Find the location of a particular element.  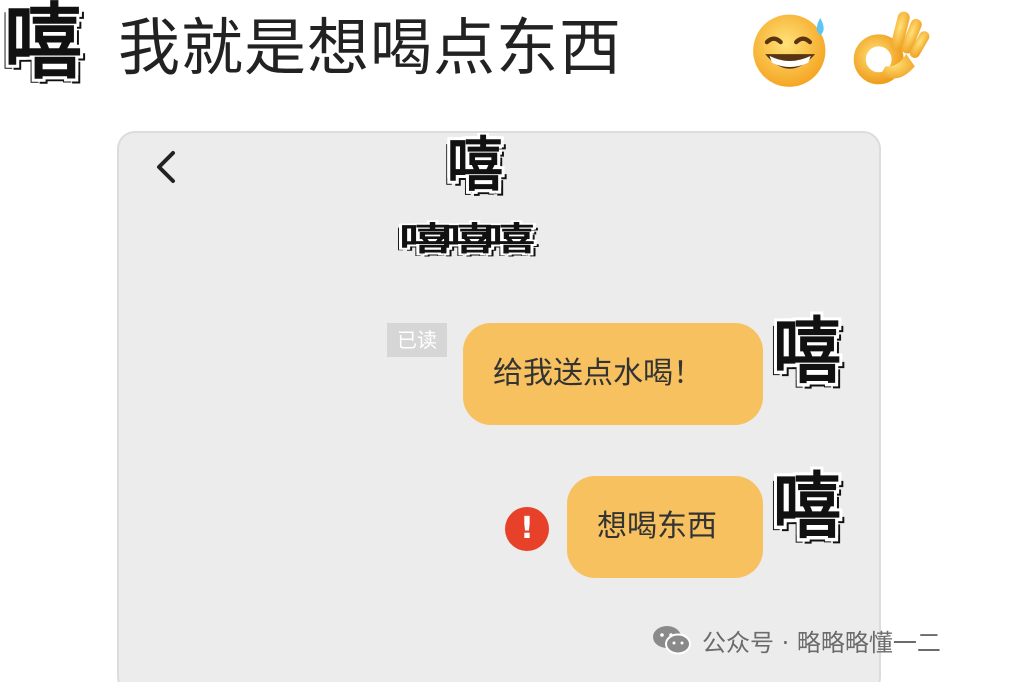

watermark: 公众号 · 略略略懂一二 is located at coordinates (796, 640).